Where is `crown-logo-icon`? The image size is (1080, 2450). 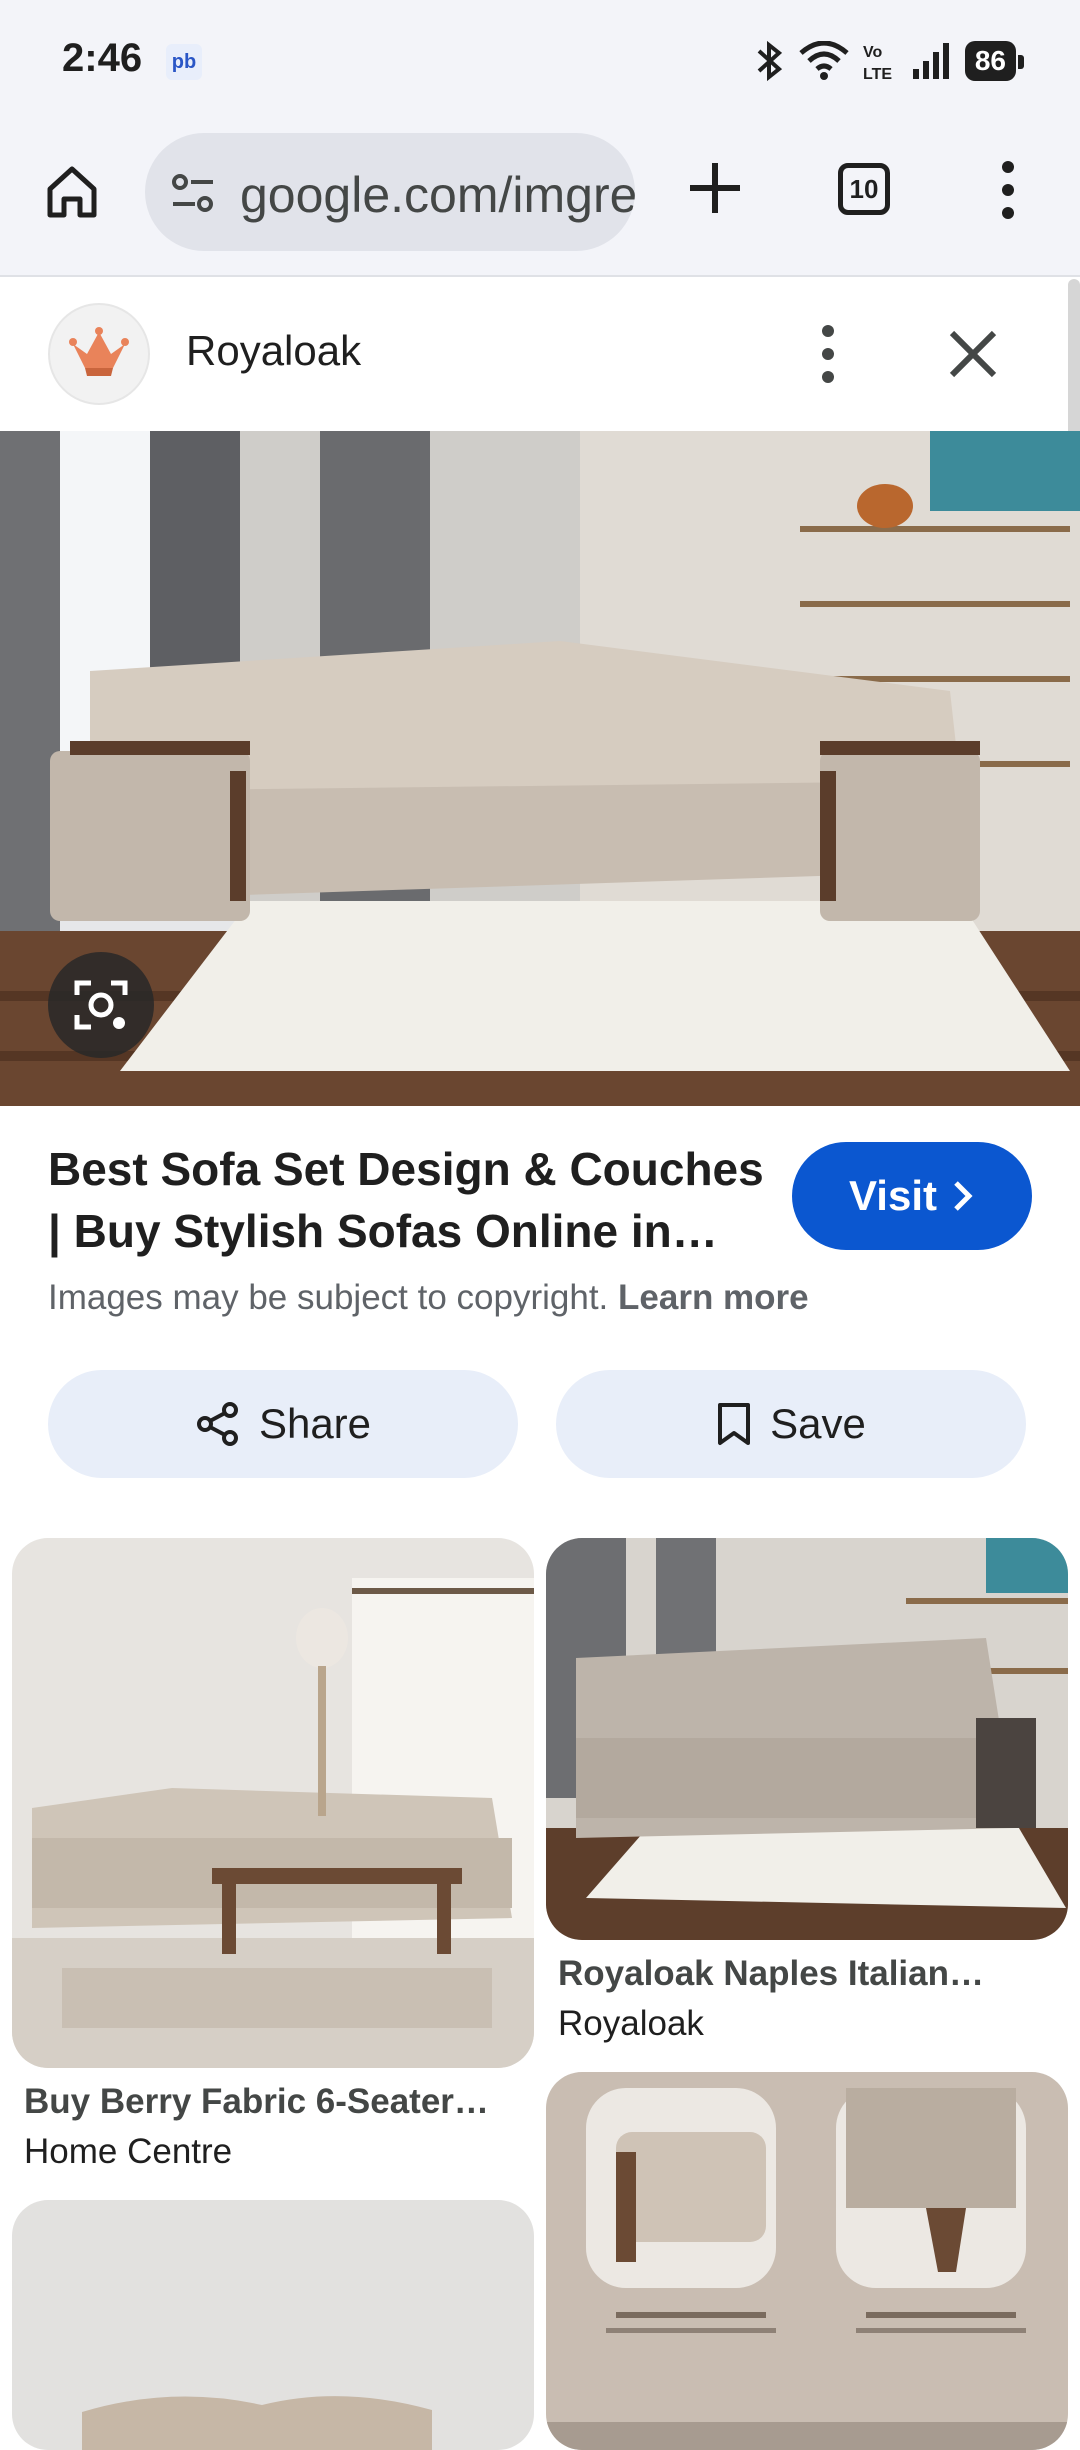 crown-logo-icon is located at coordinates (99, 351).